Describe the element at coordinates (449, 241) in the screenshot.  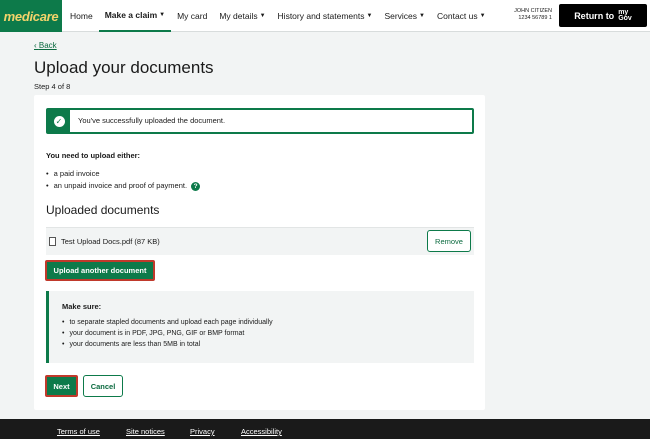
I see `remove-button: Remove` at that location.